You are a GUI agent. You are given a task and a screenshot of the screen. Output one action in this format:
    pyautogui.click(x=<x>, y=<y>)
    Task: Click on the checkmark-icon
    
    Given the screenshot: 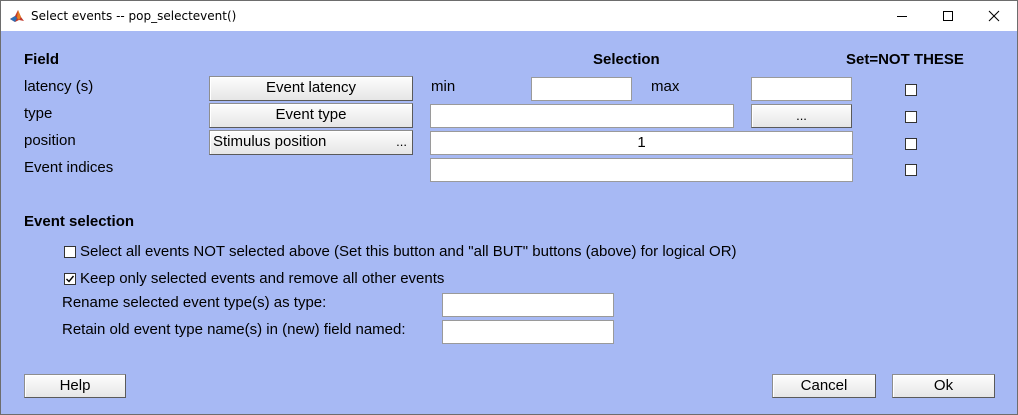 What is the action you would take?
    pyautogui.click(x=70, y=279)
    